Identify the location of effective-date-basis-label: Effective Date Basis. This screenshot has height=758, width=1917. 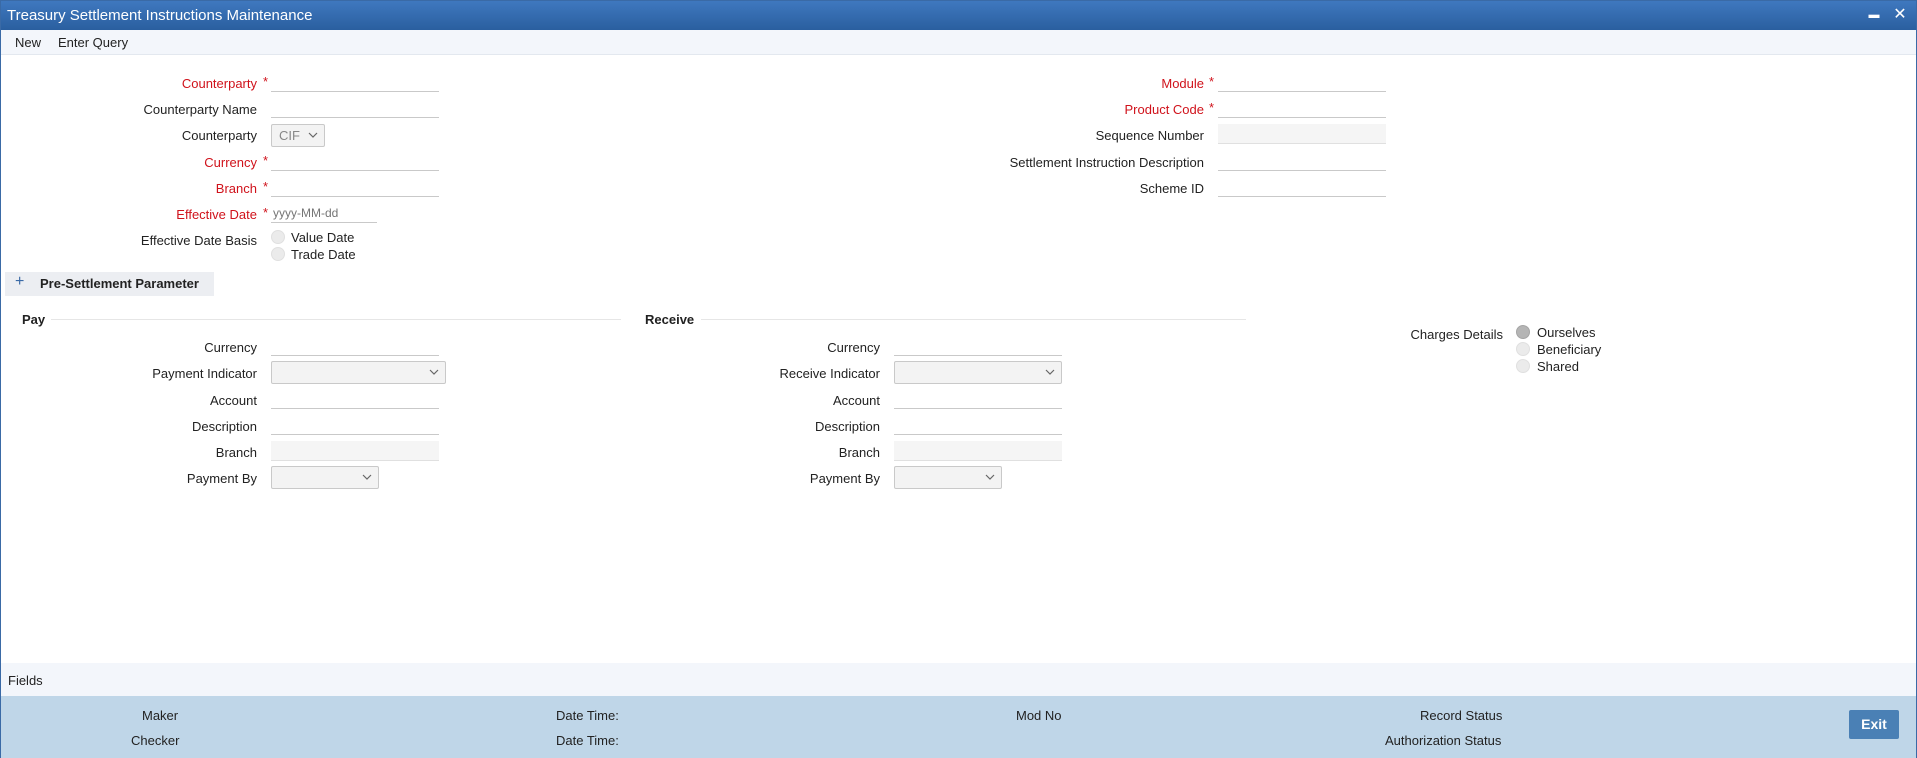
(198, 240).